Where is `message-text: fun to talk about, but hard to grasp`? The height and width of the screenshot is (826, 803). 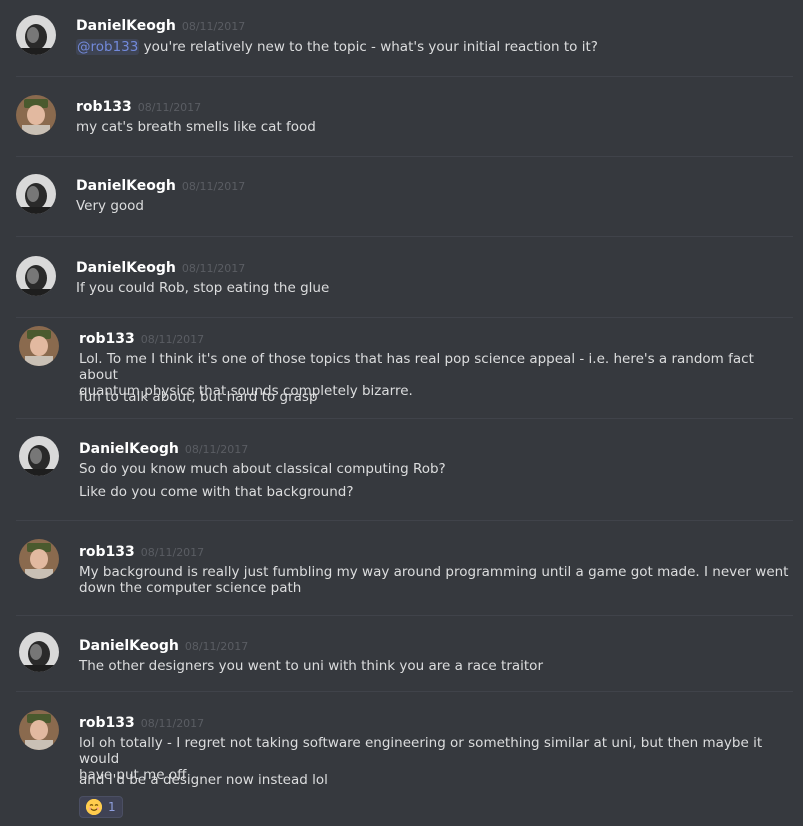 message-text: fun to talk about, but hard to grasp is located at coordinates (198, 397).